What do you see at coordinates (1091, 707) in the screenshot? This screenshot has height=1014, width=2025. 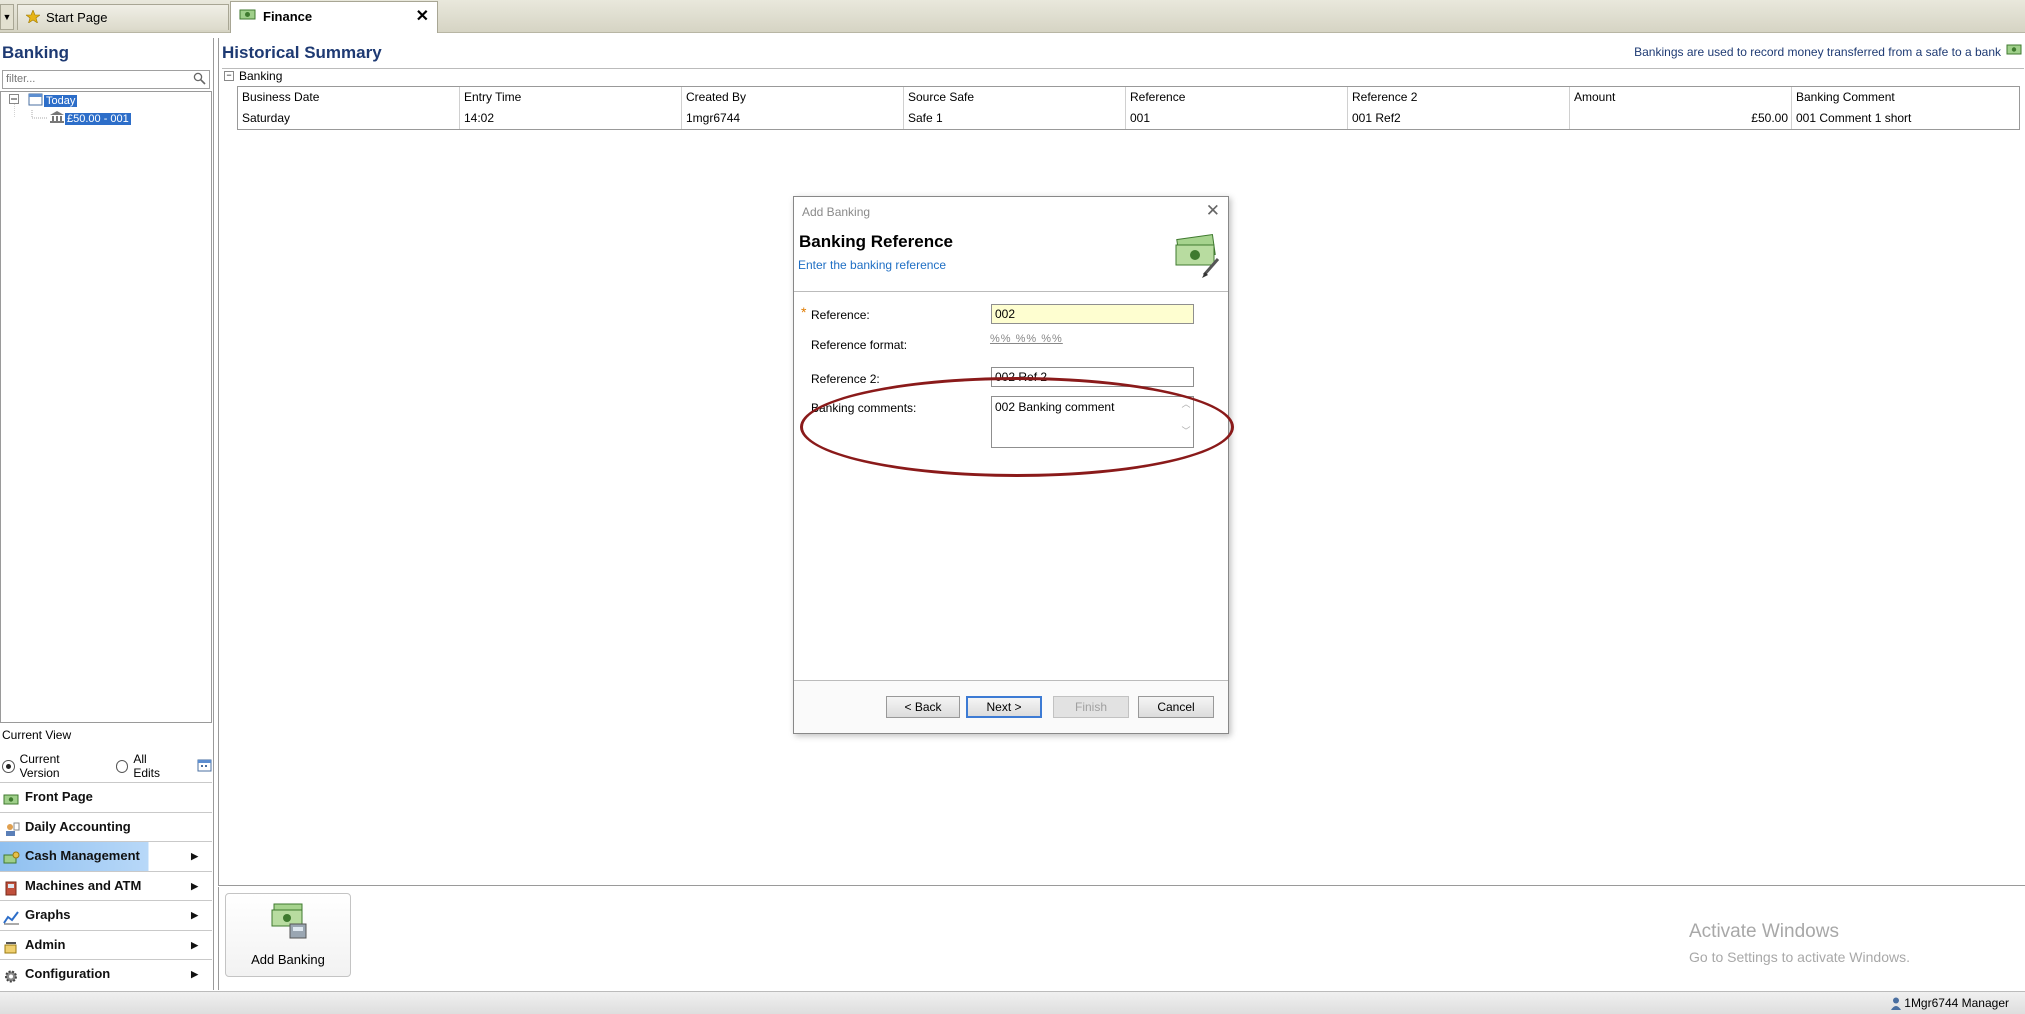 I see `finish-button: Finish` at bounding box center [1091, 707].